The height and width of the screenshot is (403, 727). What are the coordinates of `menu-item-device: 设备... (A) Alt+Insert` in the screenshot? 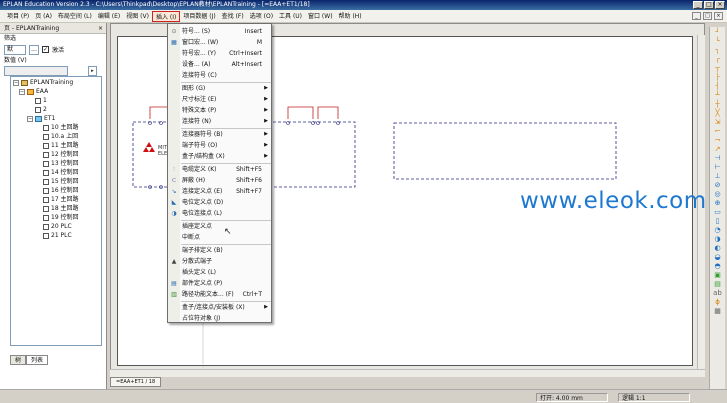 It's located at (219, 64).